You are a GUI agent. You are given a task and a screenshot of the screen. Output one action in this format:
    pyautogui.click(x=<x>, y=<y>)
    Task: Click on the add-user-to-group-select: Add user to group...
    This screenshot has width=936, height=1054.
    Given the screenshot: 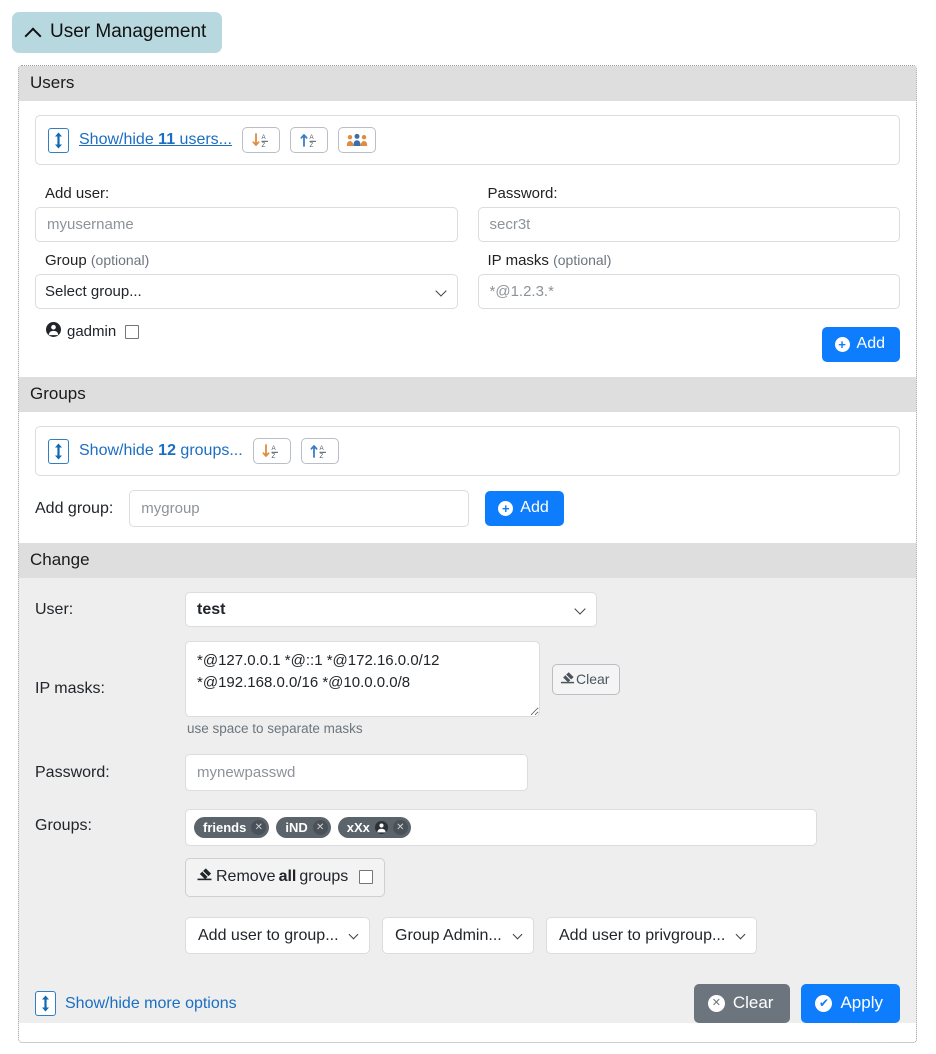 What is the action you would take?
    pyautogui.click(x=277, y=935)
    